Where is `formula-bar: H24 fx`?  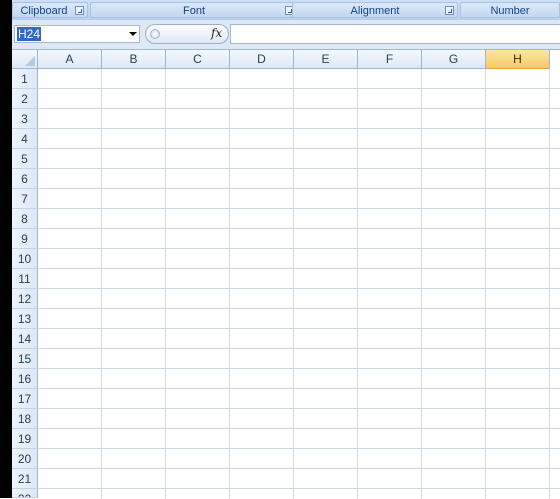 formula-bar: H24 fx is located at coordinates (286, 35).